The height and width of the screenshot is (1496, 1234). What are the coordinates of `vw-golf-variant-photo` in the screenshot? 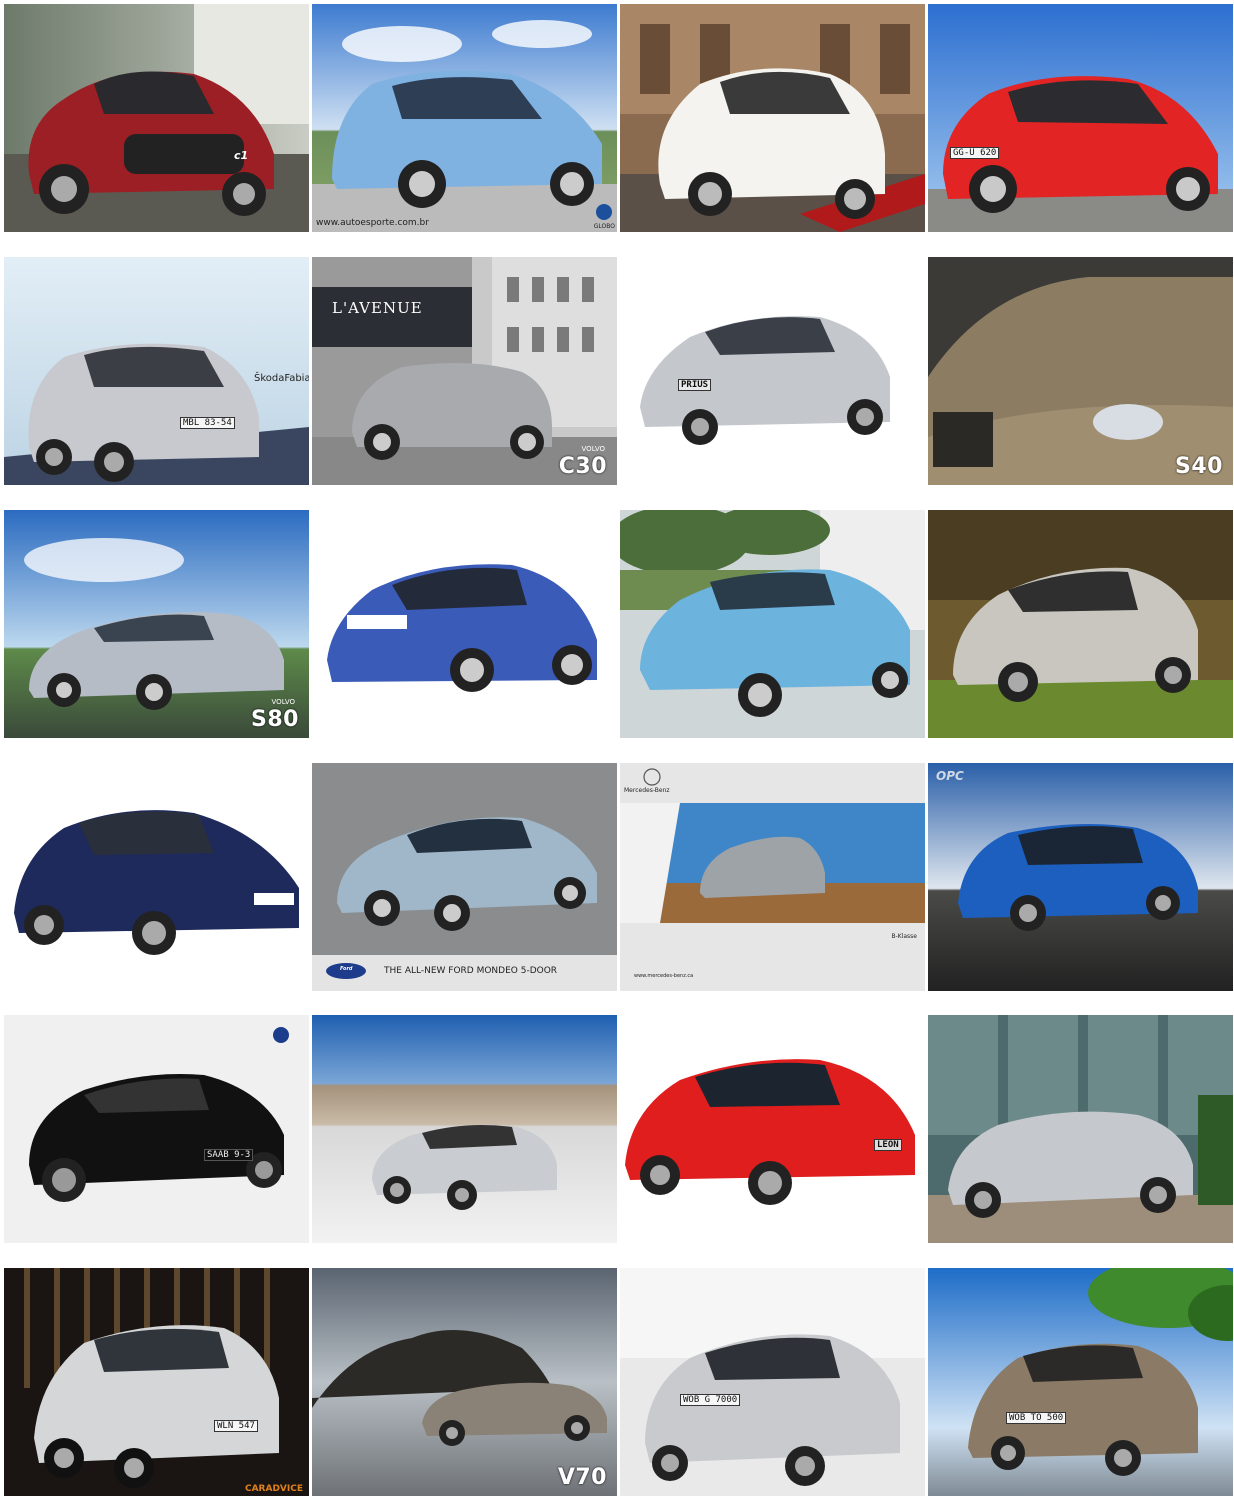 It's located at (772, 1382).